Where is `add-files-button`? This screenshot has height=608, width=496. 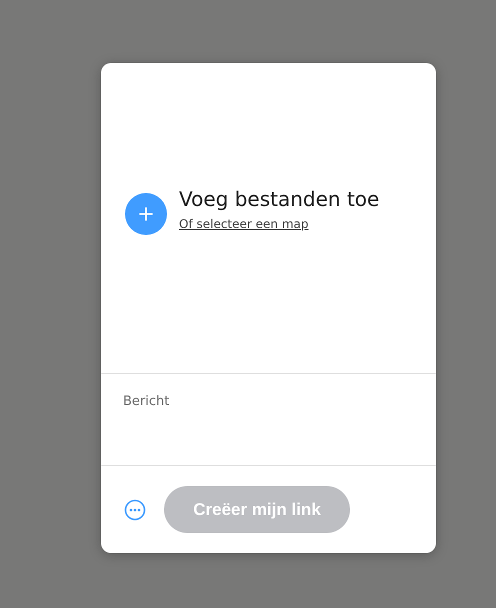 add-files-button is located at coordinates (146, 214).